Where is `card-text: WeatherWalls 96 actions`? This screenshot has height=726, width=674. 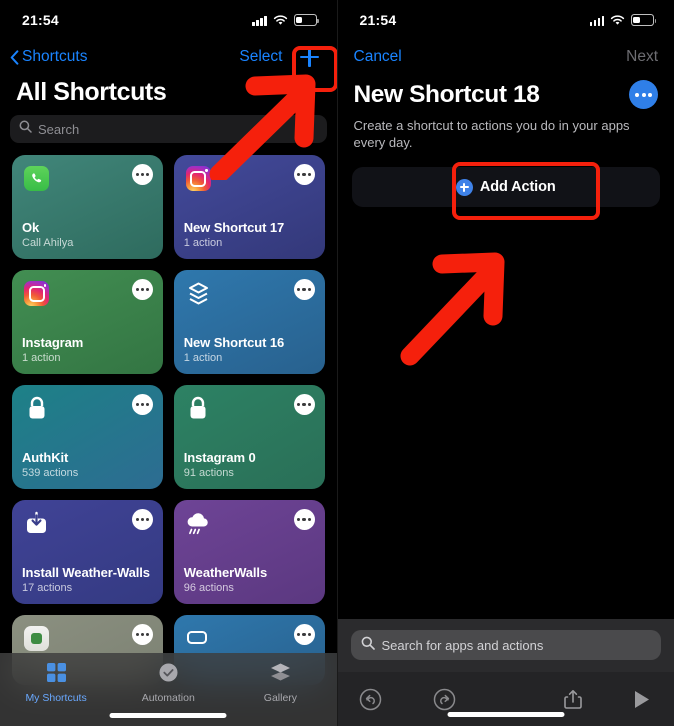 card-text: WeatherWalls 96 actions is located at coordinates (249, 580).